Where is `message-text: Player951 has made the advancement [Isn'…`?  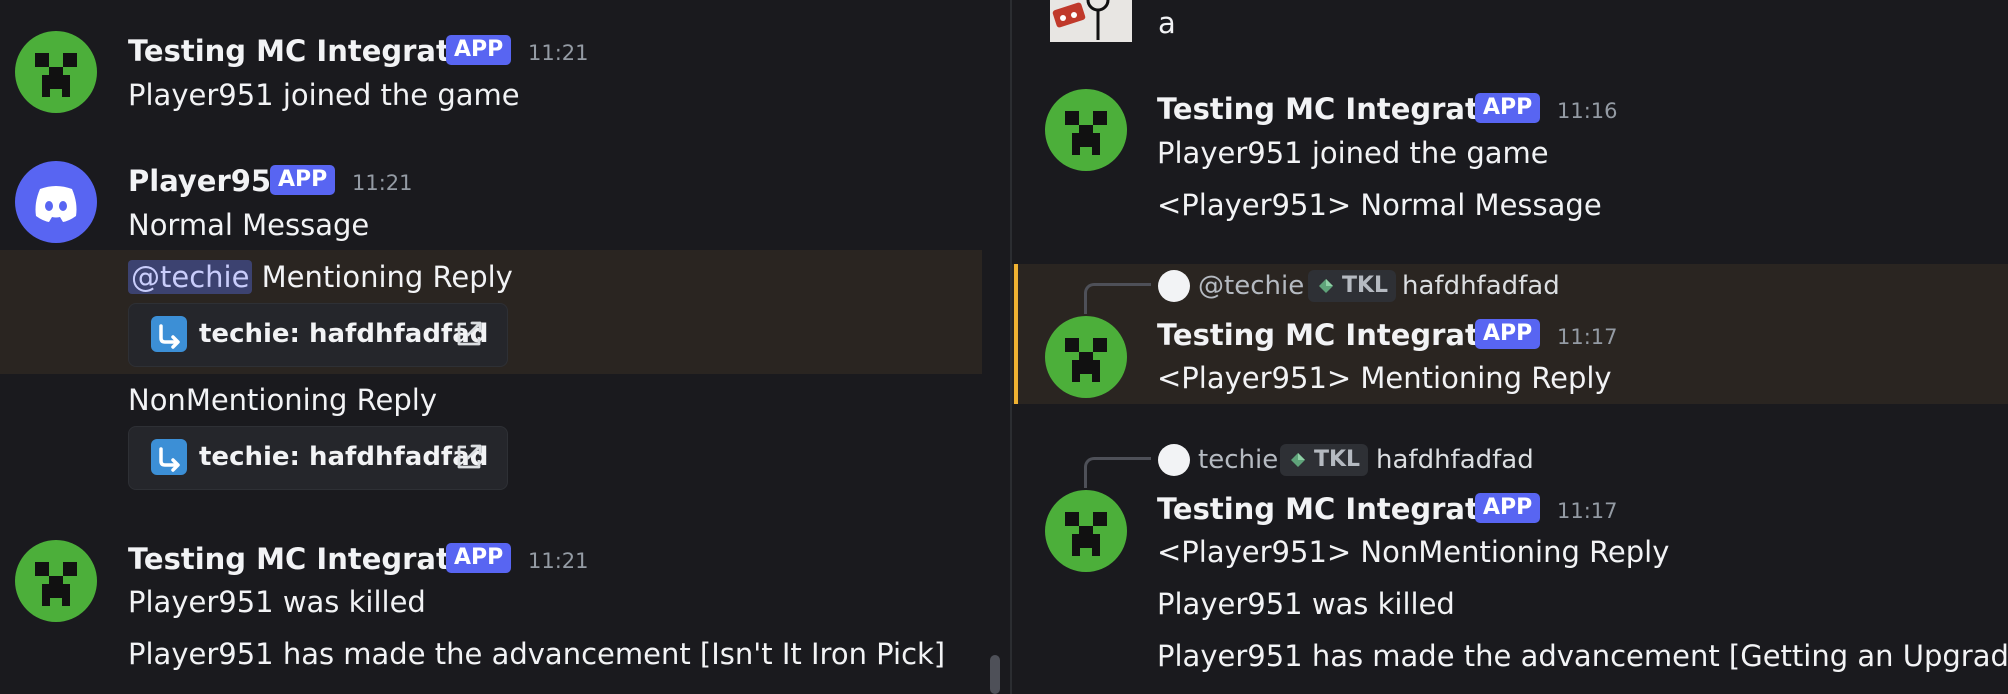 message-text: Player951 has made the advancement [Isn'… is located at coordinates (537, 654).